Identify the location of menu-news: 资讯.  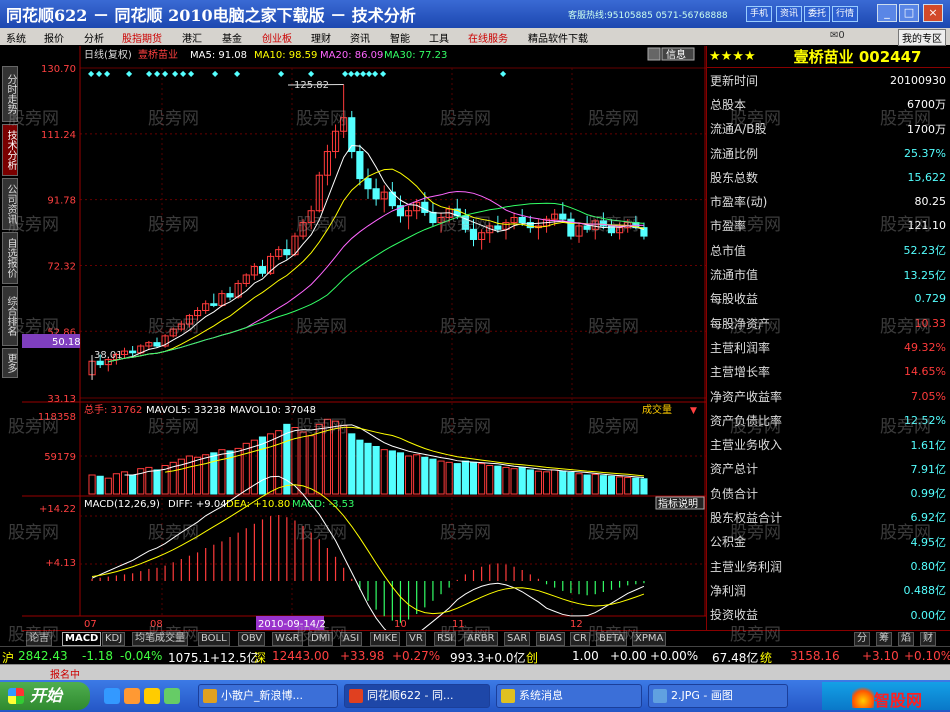
(360, 37).